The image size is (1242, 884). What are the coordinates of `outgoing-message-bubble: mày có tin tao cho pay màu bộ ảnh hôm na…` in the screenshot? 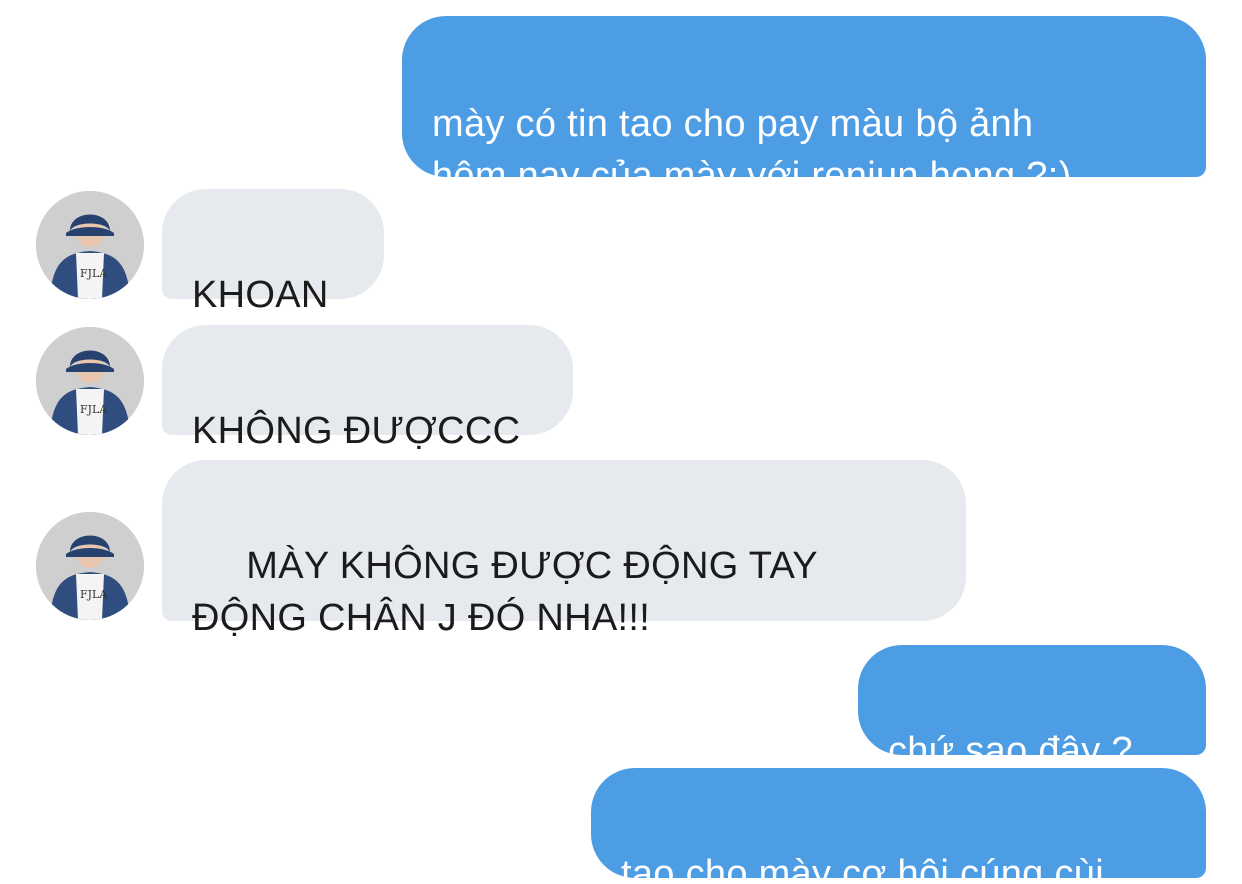 It's located at (804, 106).